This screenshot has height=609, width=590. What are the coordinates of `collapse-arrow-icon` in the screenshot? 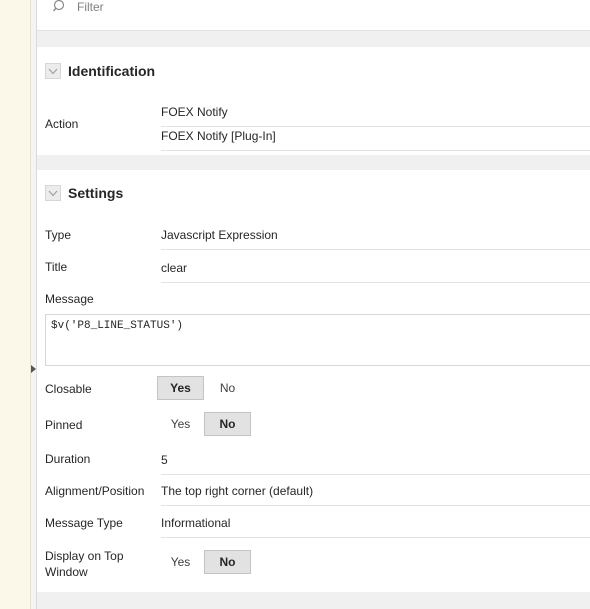 It's located at (33, 369).